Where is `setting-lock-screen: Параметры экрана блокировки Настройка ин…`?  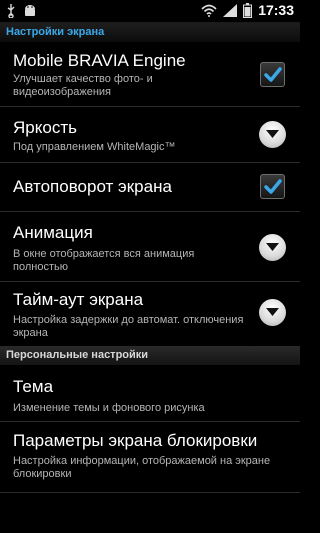
setting-lock-screen: Параметры экрана блокировки Настройка ин… is located at coordinates (150, 457).